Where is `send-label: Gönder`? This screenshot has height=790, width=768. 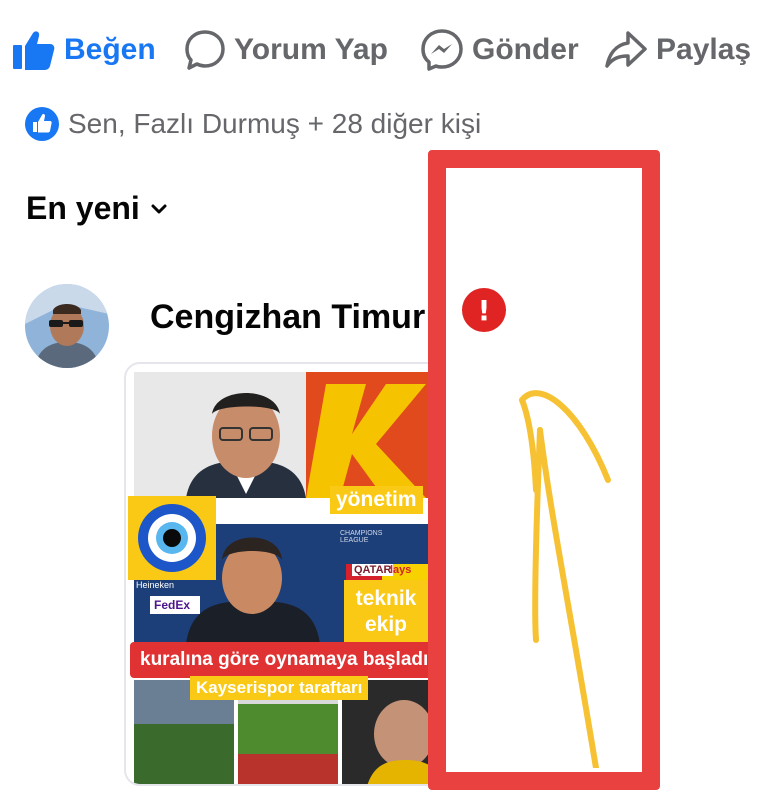
send-label: Gönder is located at coordinates (525, 49).